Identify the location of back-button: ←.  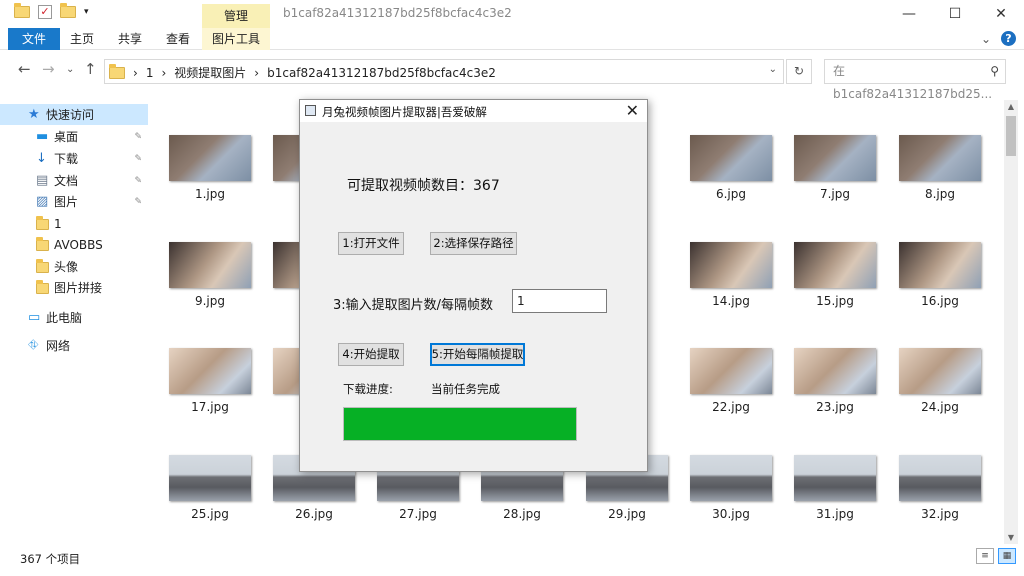
(24, 69).